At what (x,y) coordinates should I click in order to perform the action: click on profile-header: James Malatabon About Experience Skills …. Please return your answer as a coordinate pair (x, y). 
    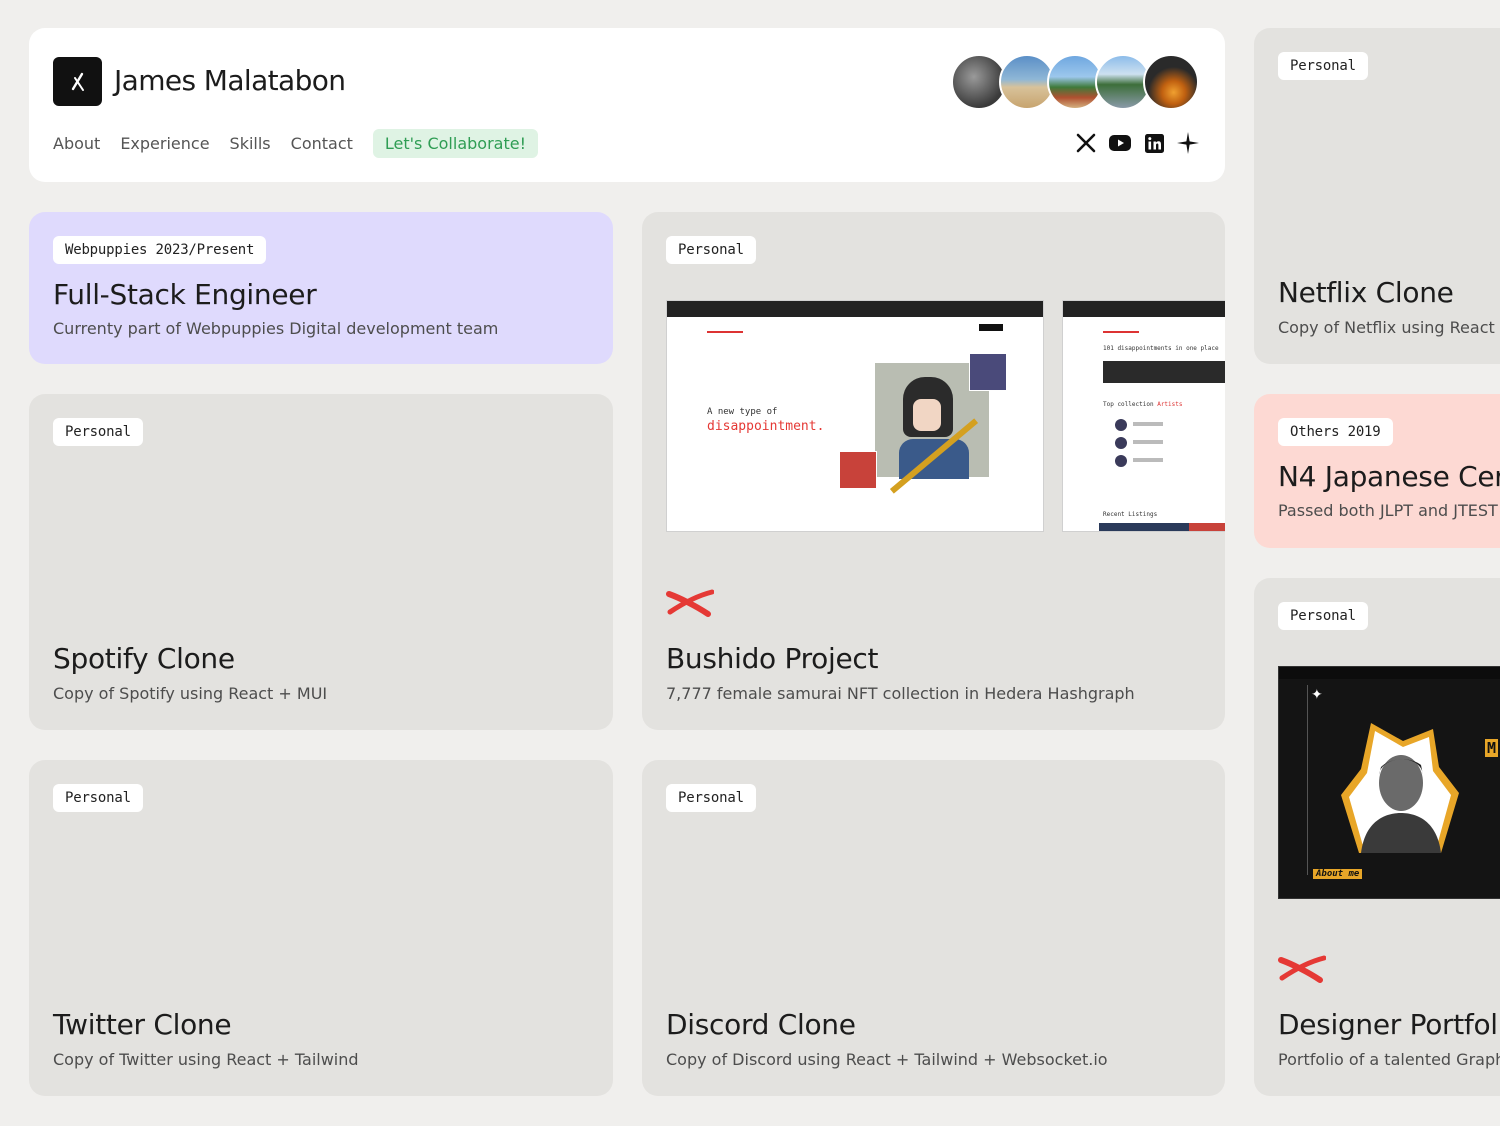
    Looking at the image, I should click on (627, 105).